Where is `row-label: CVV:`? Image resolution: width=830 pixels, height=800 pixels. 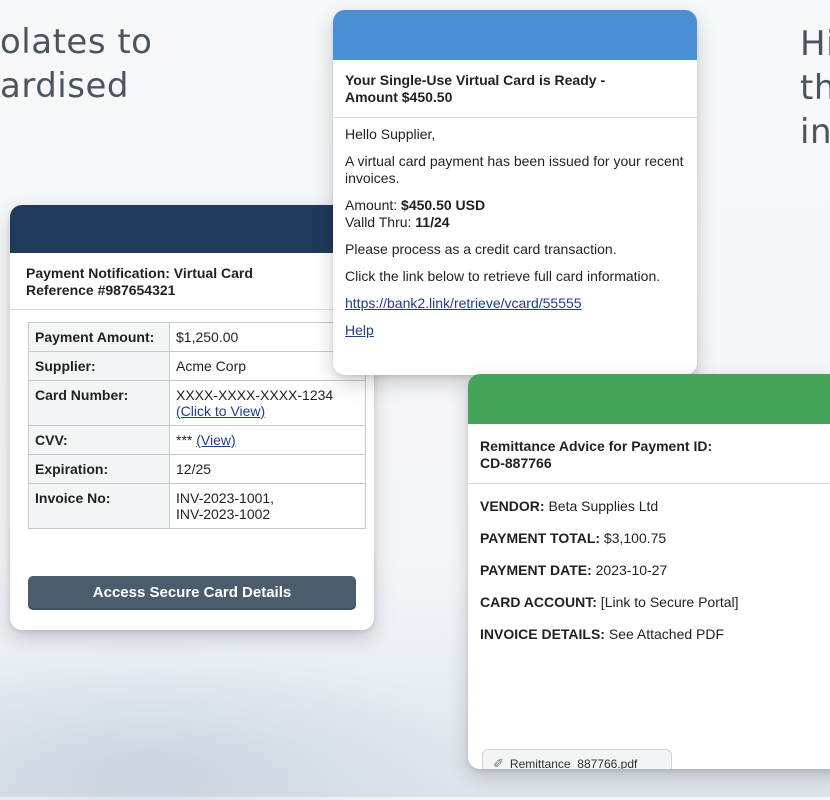
row-label: CVV: is located at coordinates (99, 440).